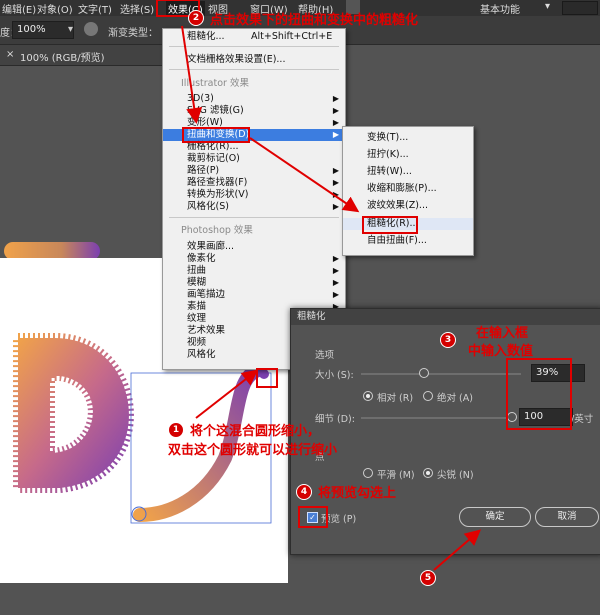 This screenshot has width=600, height=615. I want to click on step-3-line-1: 在输入框, so click(502, 333).